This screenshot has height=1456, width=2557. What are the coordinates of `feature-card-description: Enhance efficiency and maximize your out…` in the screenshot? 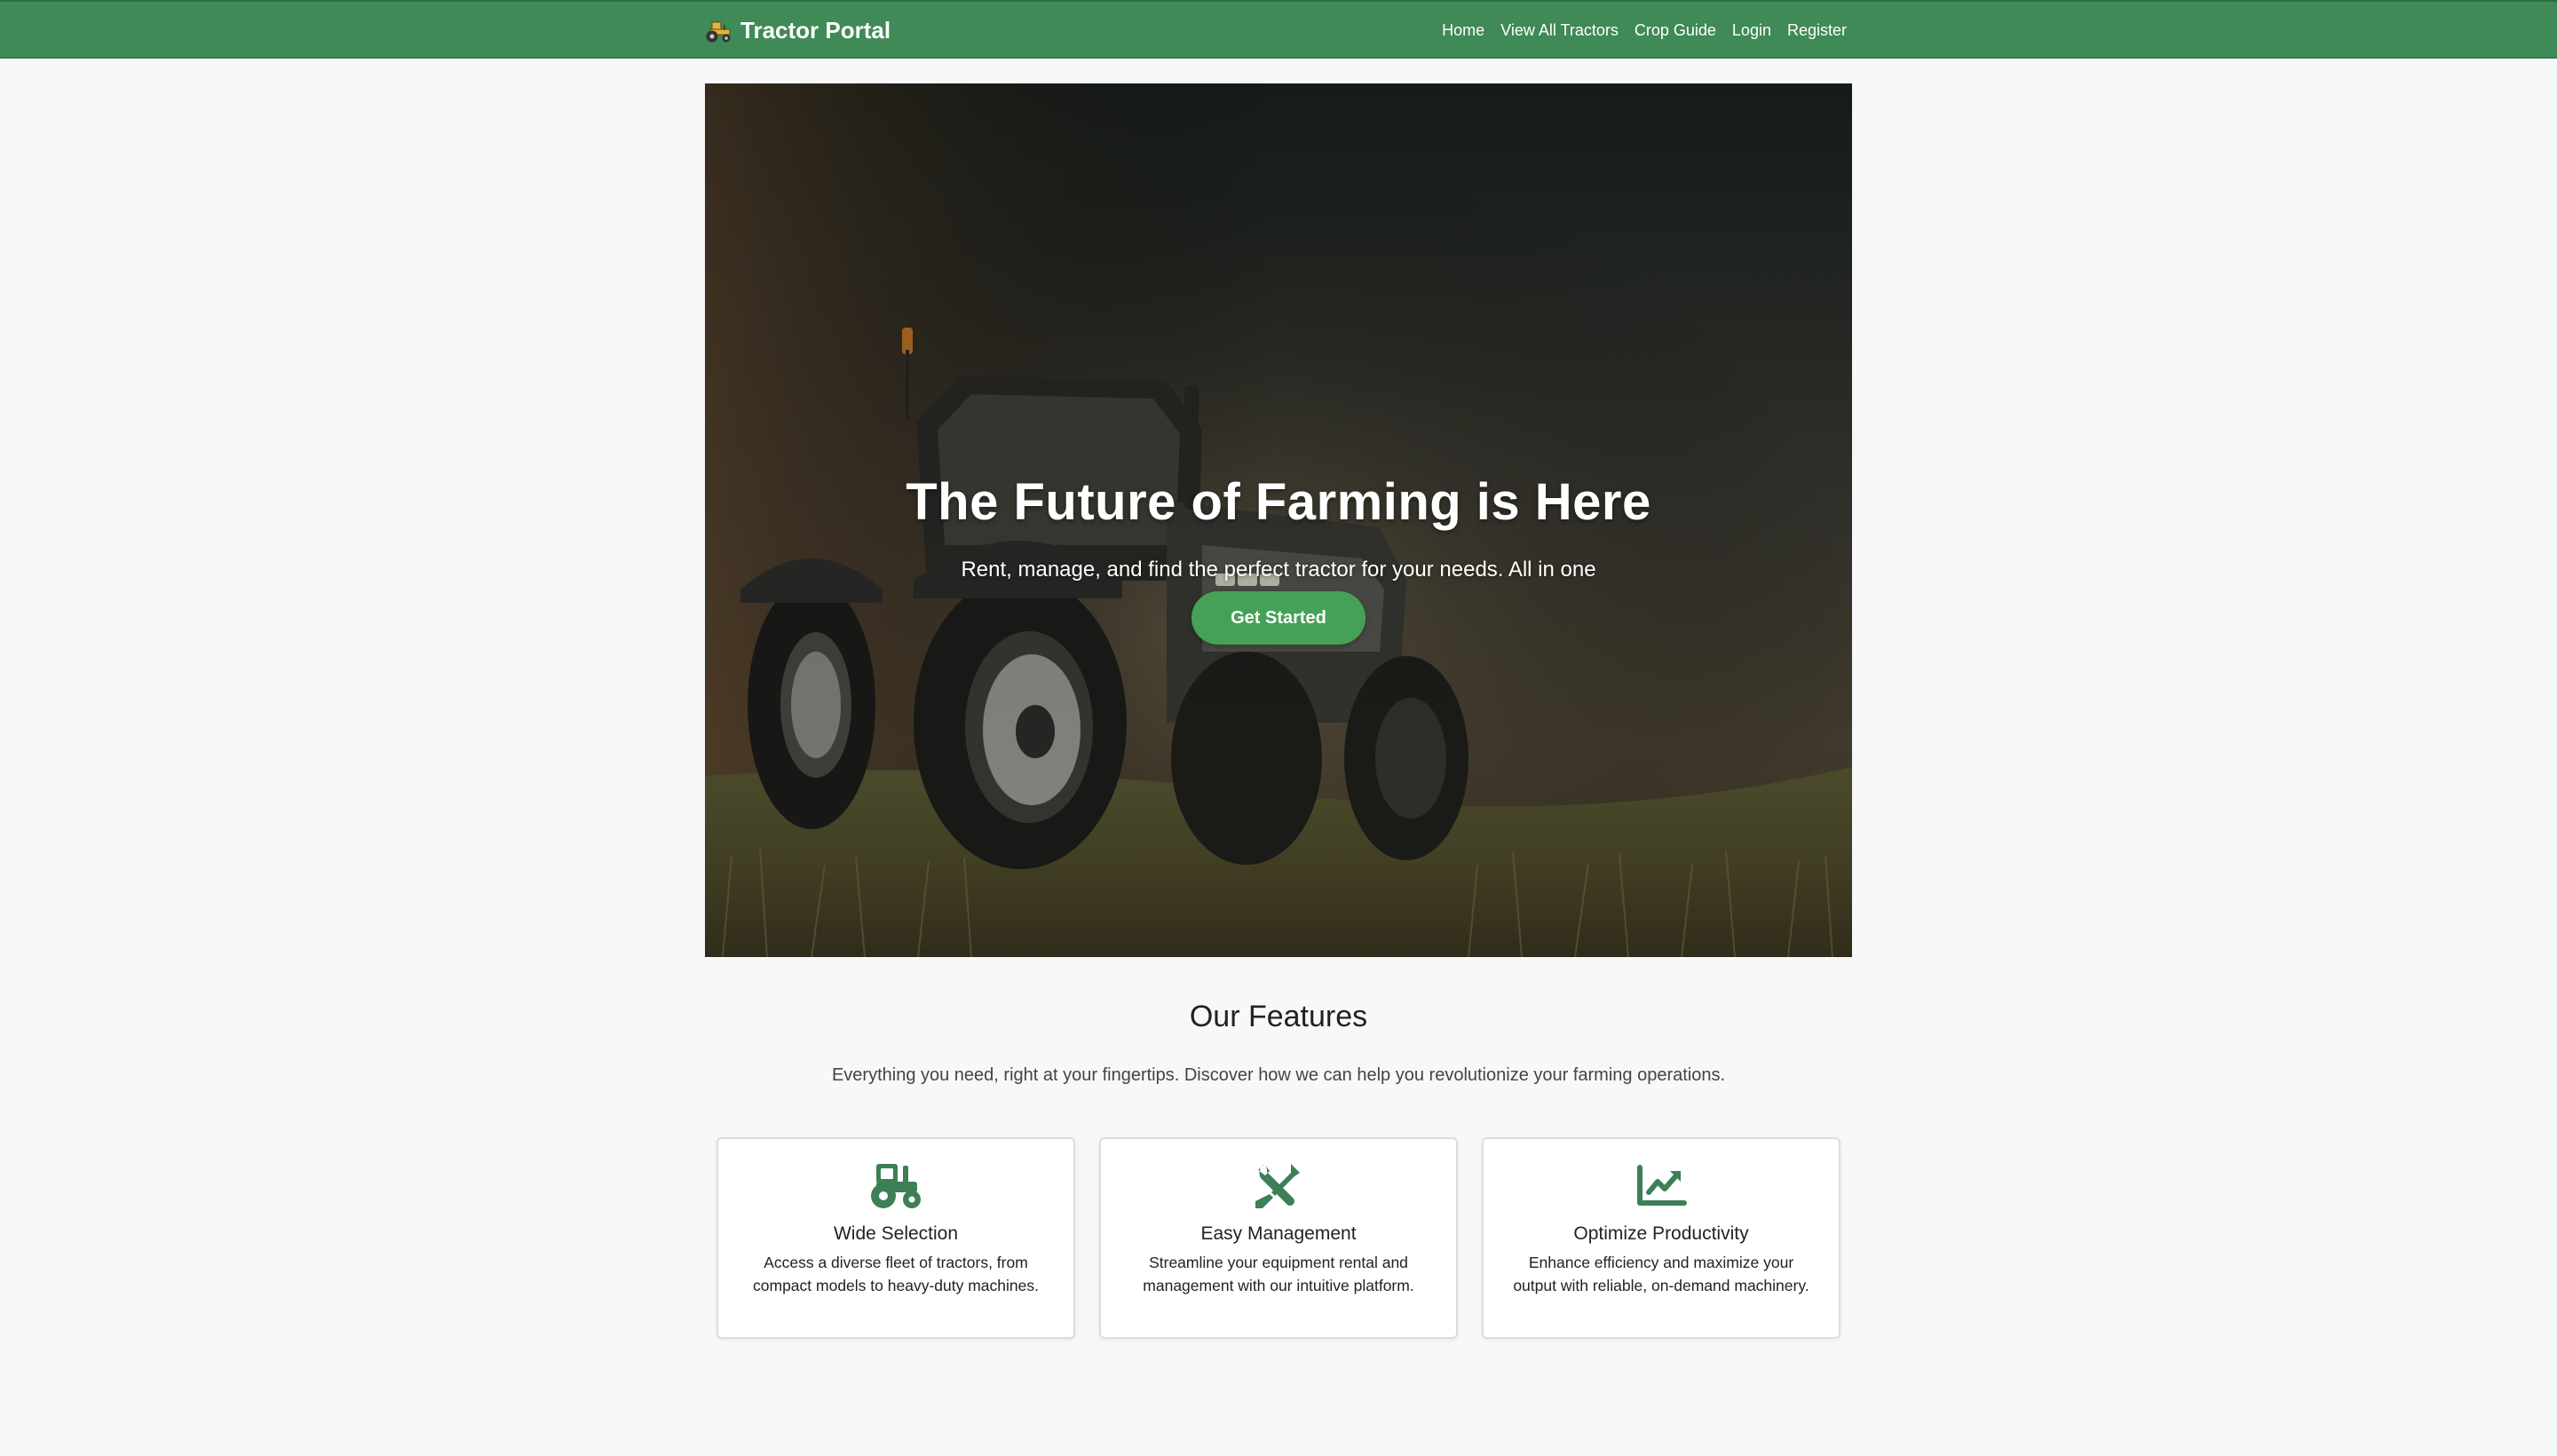 It's located at (1661, 1274).